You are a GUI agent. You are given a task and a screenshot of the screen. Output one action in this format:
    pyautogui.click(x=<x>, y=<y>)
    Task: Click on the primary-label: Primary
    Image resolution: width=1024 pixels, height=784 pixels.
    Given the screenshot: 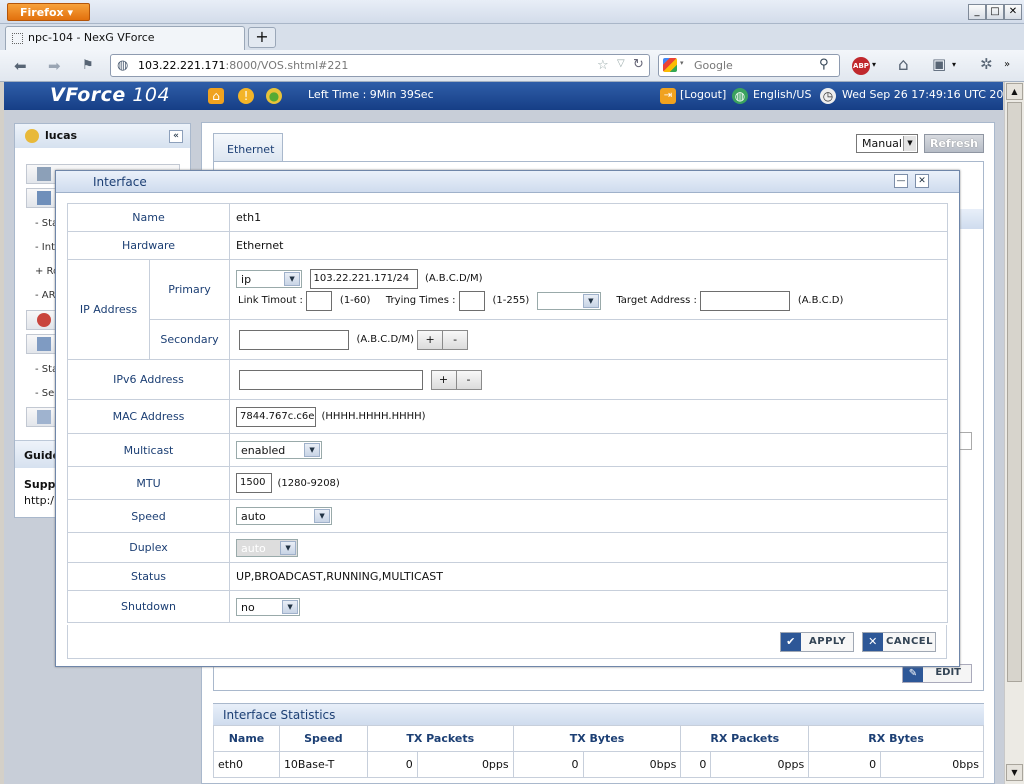 What is the action you would take?
    pyautogui.click(x=189, y=289)
    